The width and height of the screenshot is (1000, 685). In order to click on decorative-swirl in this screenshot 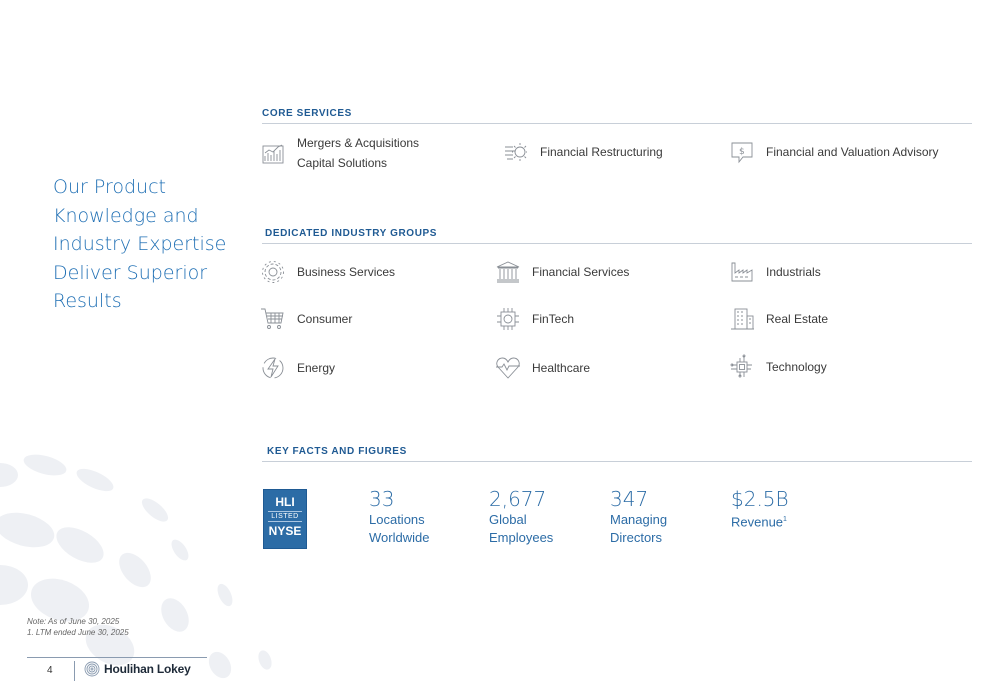, I will do `click(136, 566)`.